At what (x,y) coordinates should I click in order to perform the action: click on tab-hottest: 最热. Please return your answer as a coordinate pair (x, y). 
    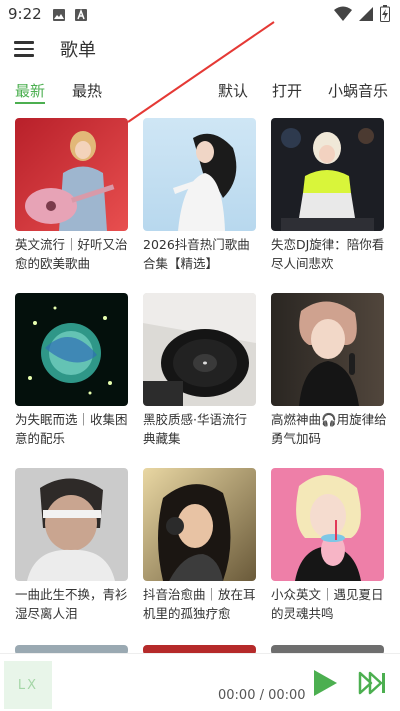
    Looking at the image, I should click on (87, 90).